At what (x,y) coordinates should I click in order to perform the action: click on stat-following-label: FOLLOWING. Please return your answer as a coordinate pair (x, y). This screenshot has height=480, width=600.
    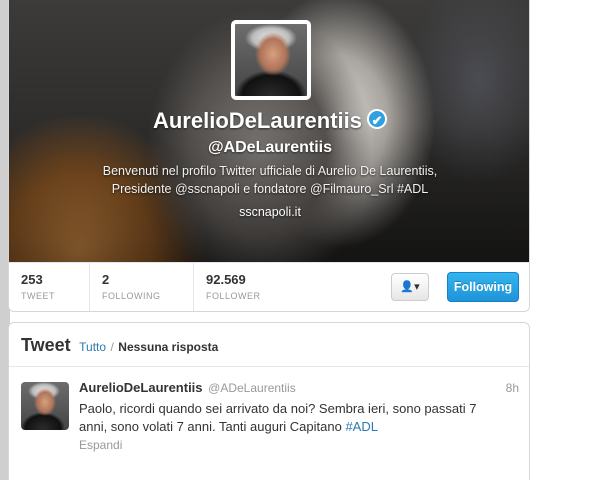
    Looking at the image, I should click on (131, 296).